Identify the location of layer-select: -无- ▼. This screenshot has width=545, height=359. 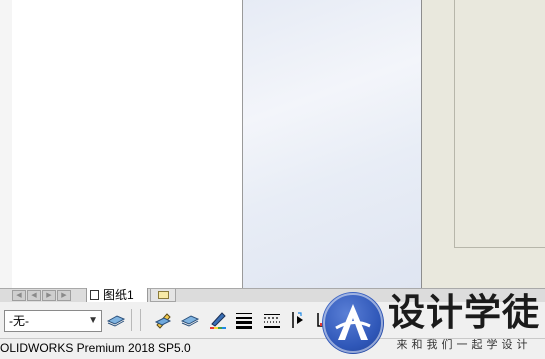
(53, 321).